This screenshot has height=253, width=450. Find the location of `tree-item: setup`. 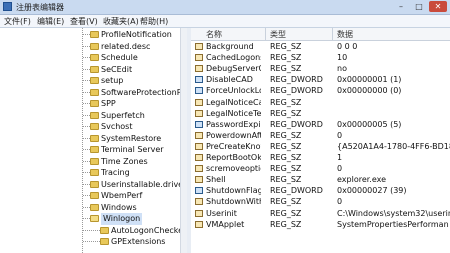

tree-item: setup is located at coordinates (91, 81).